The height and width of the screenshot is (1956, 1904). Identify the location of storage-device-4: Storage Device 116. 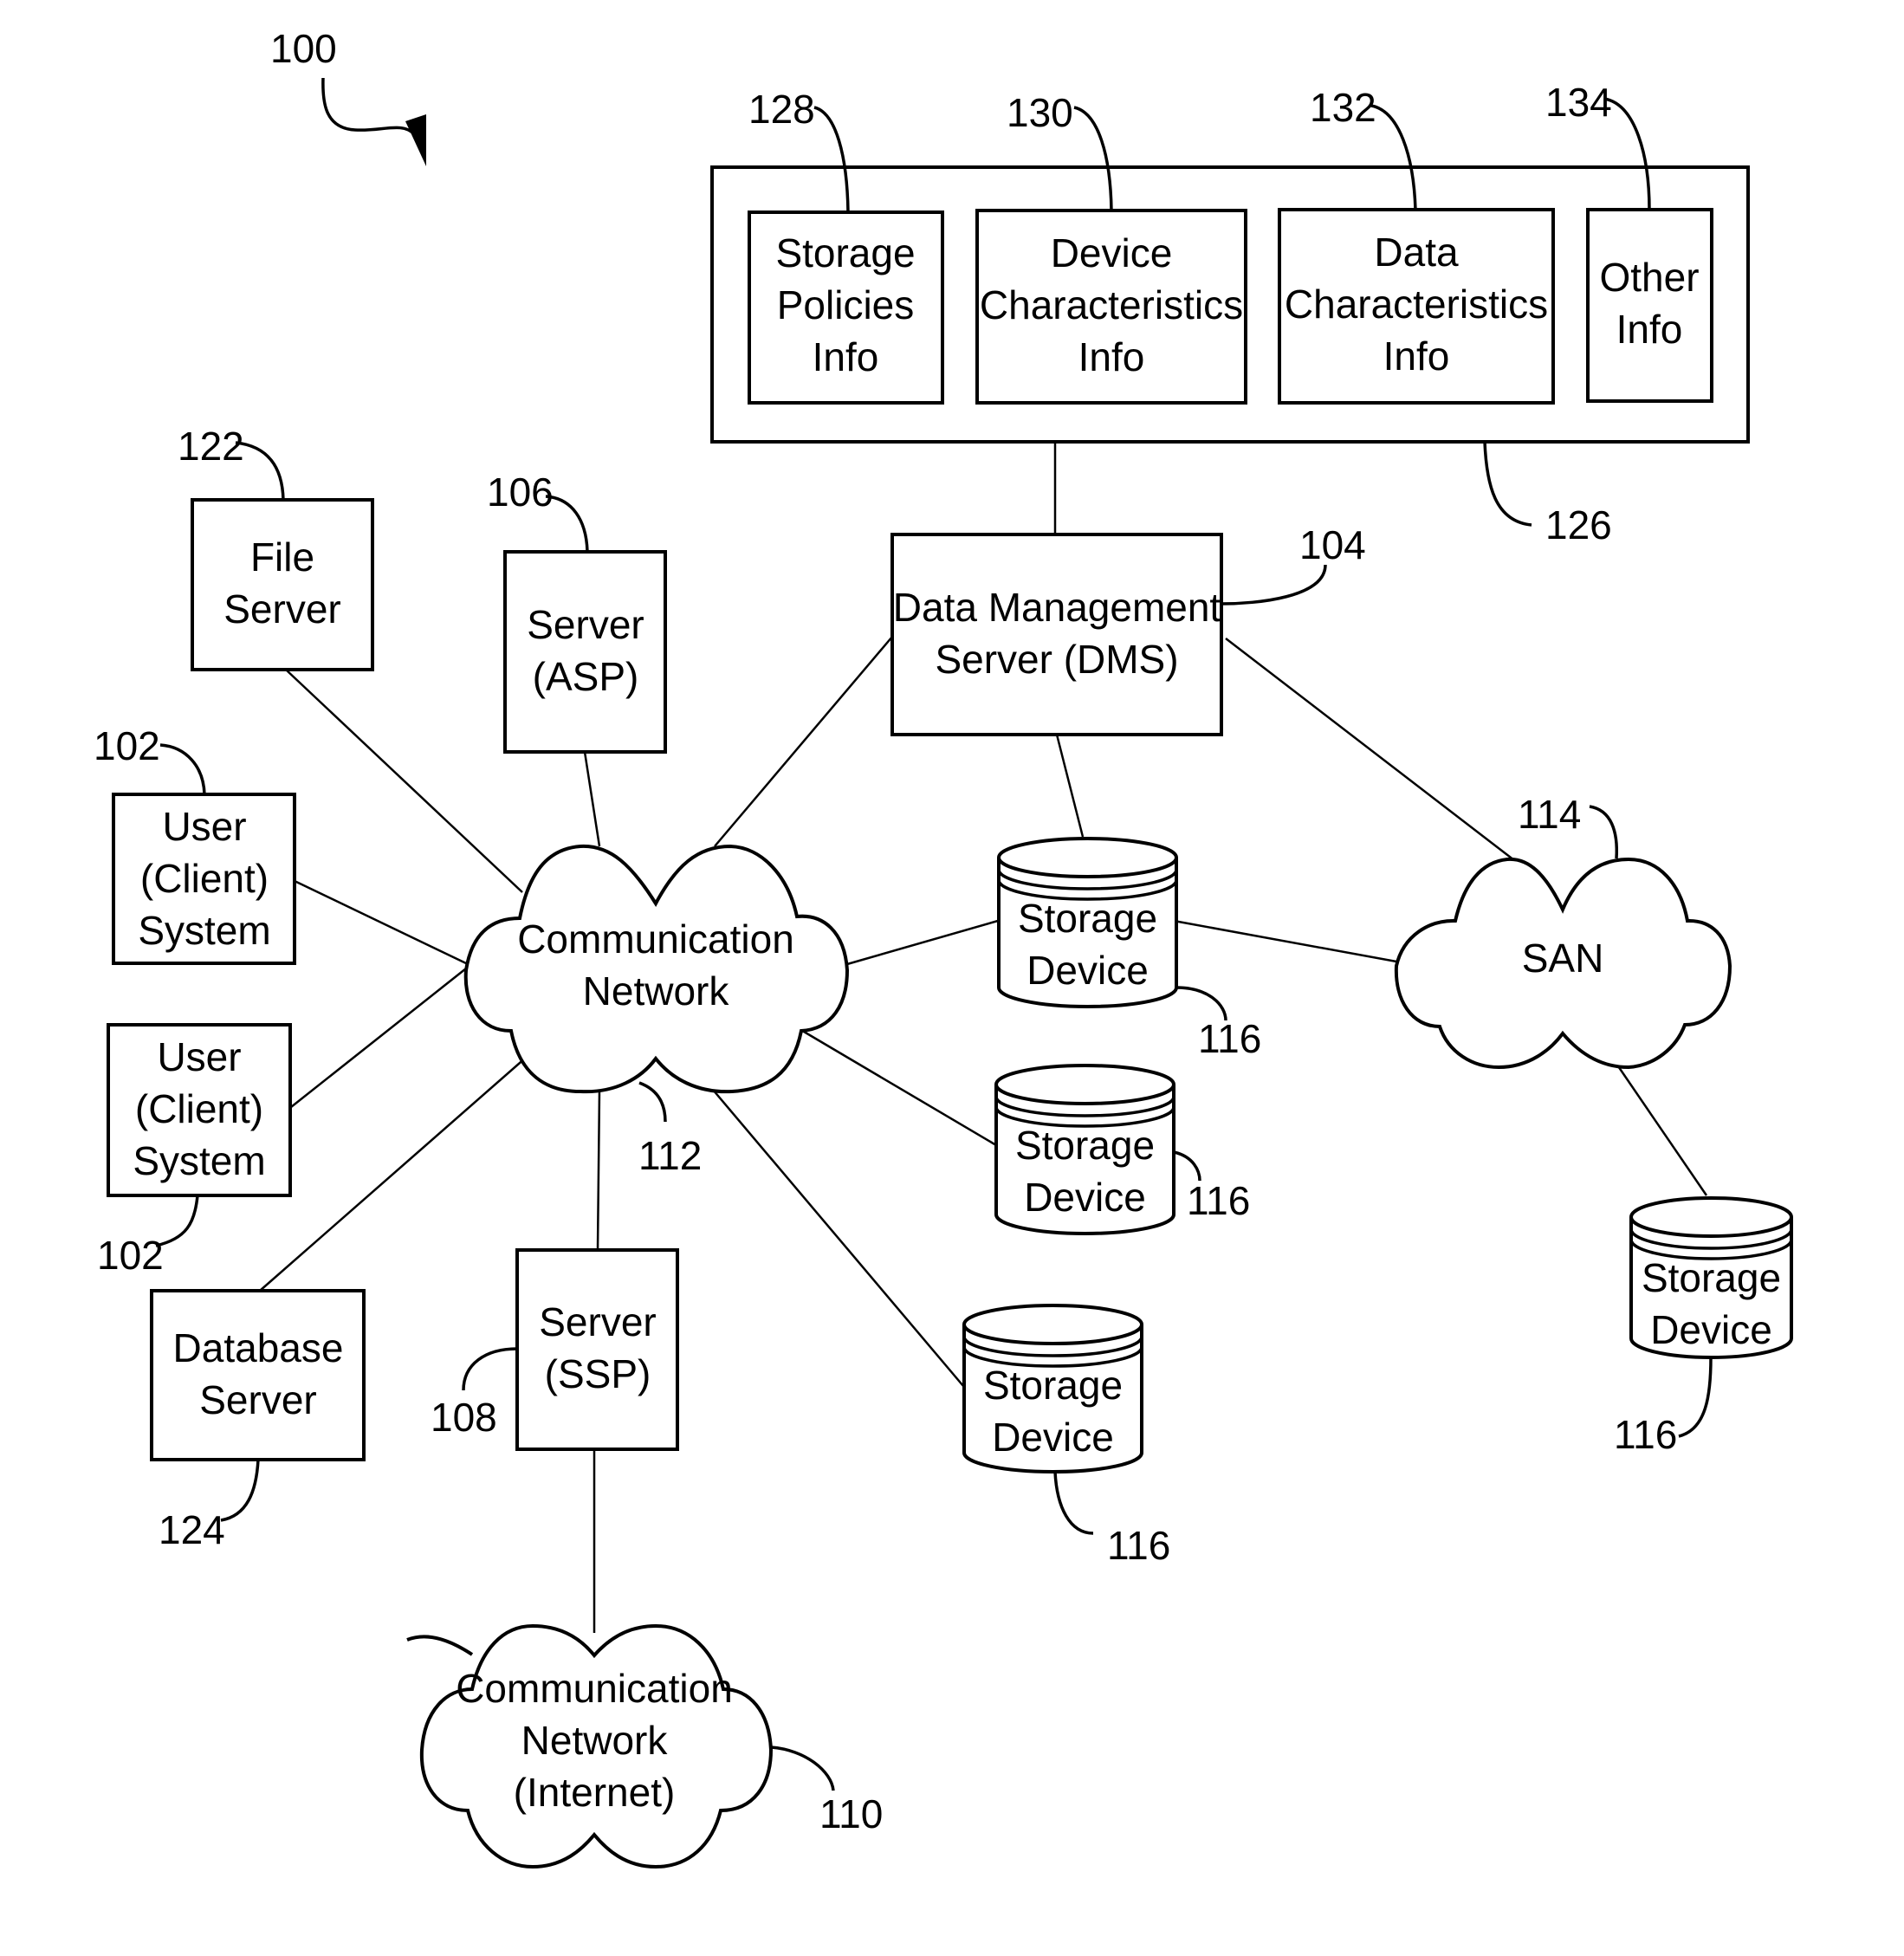
(1703, 1326).